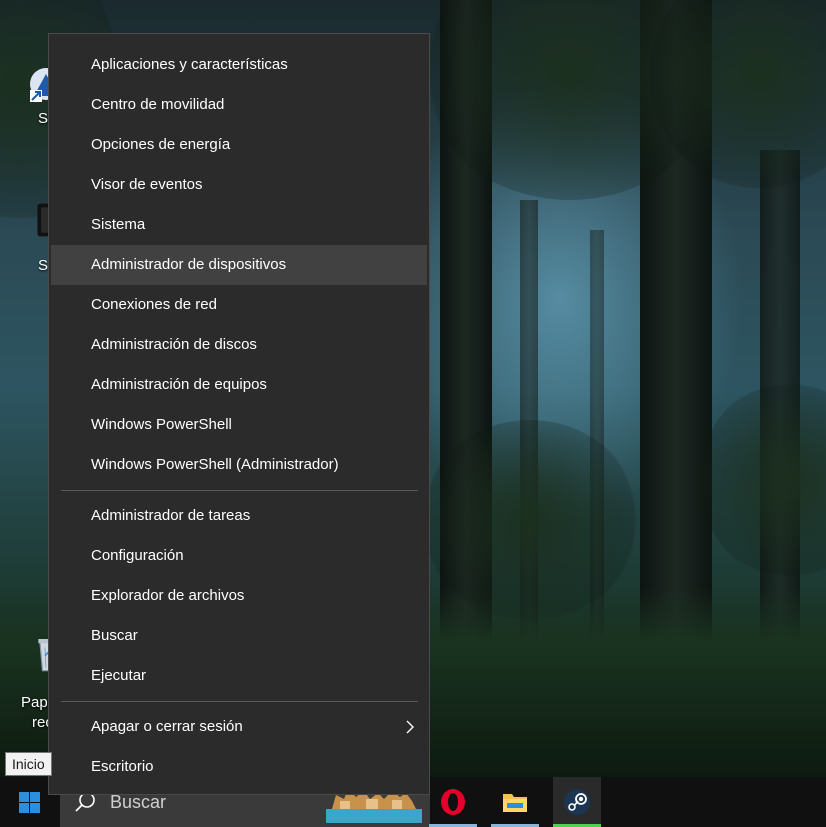  I want to click on steam-icon, so click(577, 802).